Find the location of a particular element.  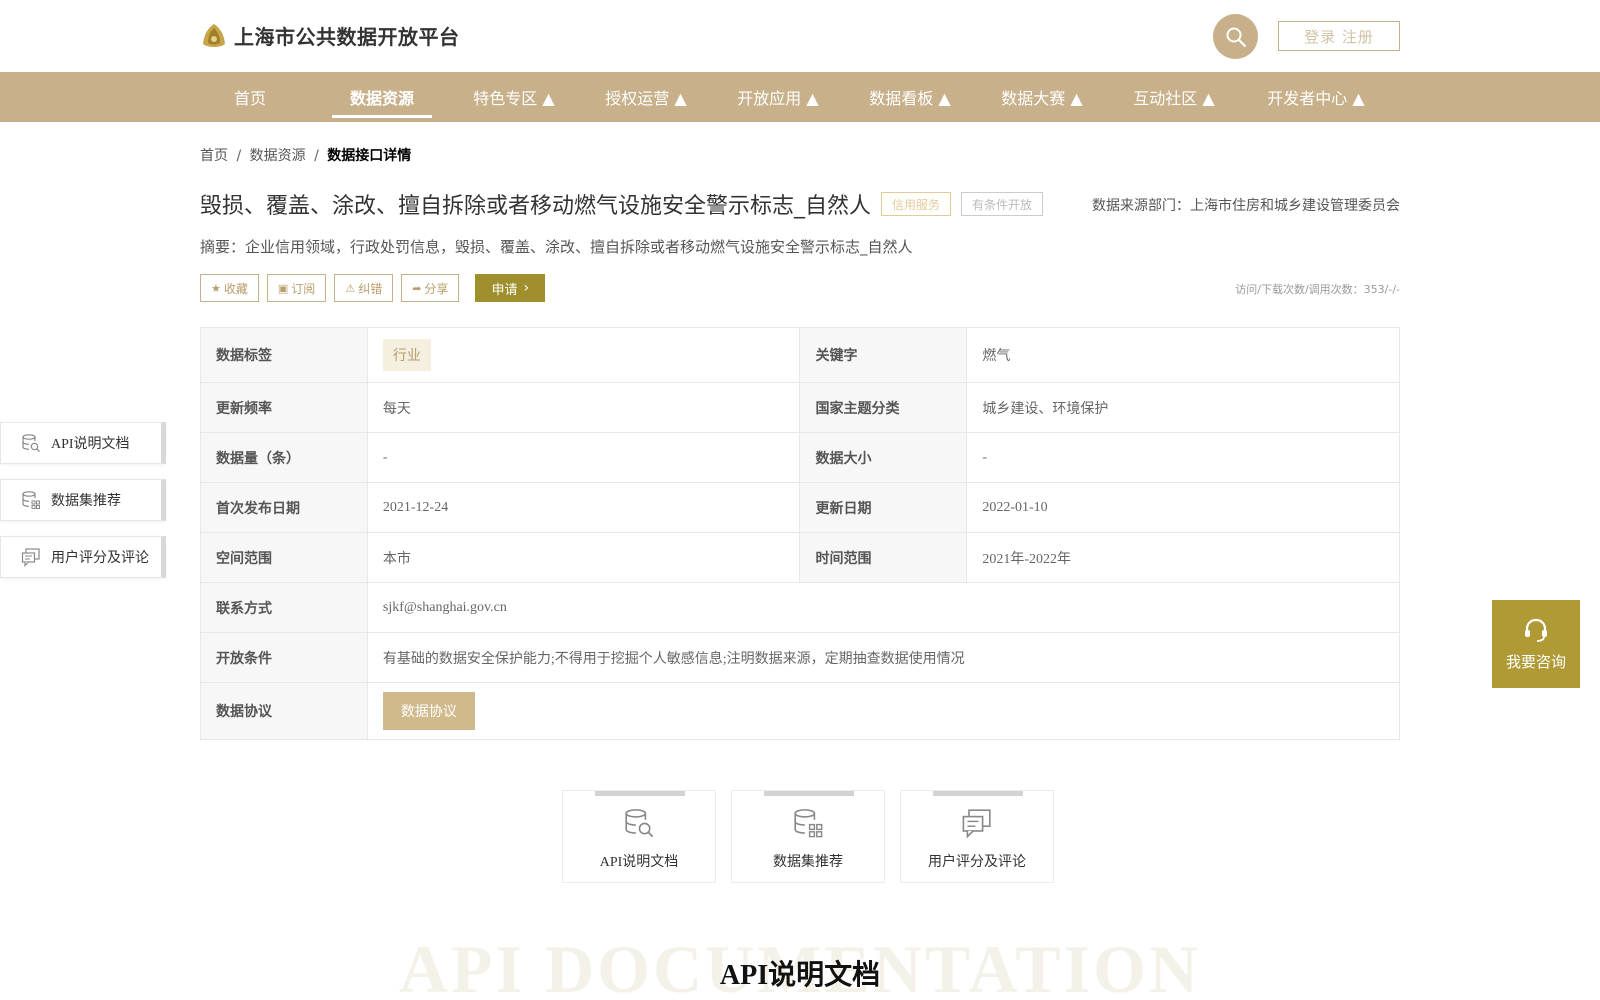

breadcrumb-current: 数据接口详情 is located at coordinates (369, 156).